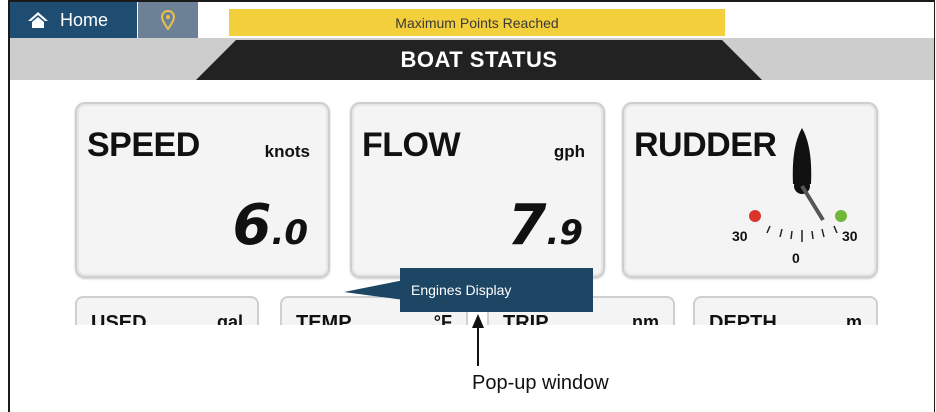 The image size is (936, 412). What do you see at coordinates (496, 290) in the screenshot?
I see `engines-display-popup: Engines Display` at bounding box center [496, 290].